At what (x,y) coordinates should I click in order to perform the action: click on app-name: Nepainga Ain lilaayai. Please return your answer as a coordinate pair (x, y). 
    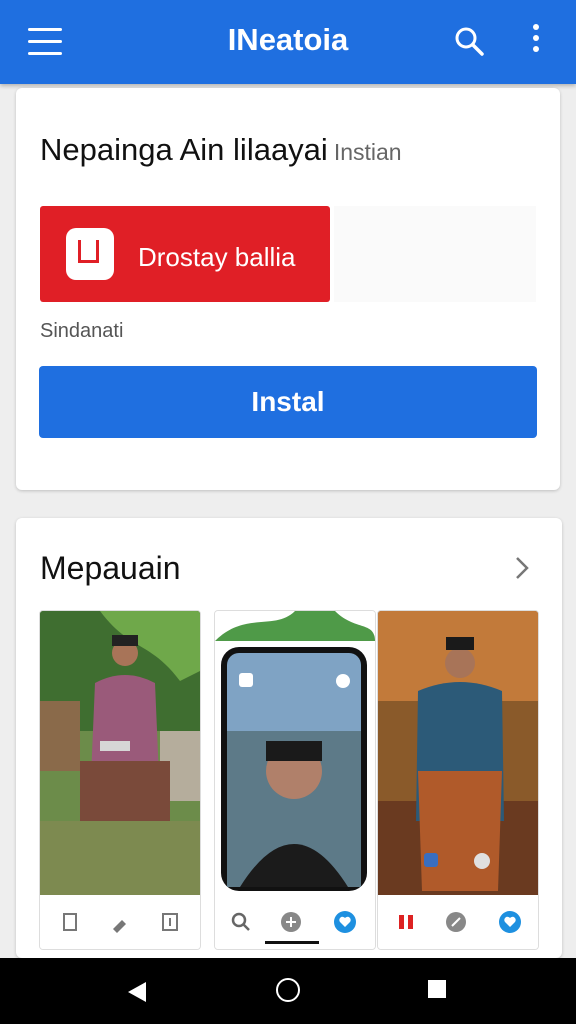
    Looking at the image, I should click on (184, 149).